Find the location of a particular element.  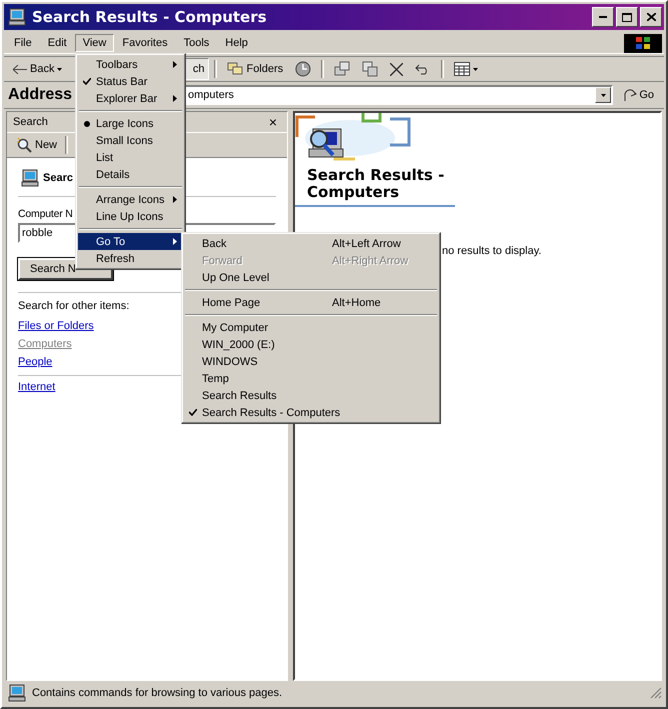

menu-item: Search Results - Computers is located at coordinates (311, 412).